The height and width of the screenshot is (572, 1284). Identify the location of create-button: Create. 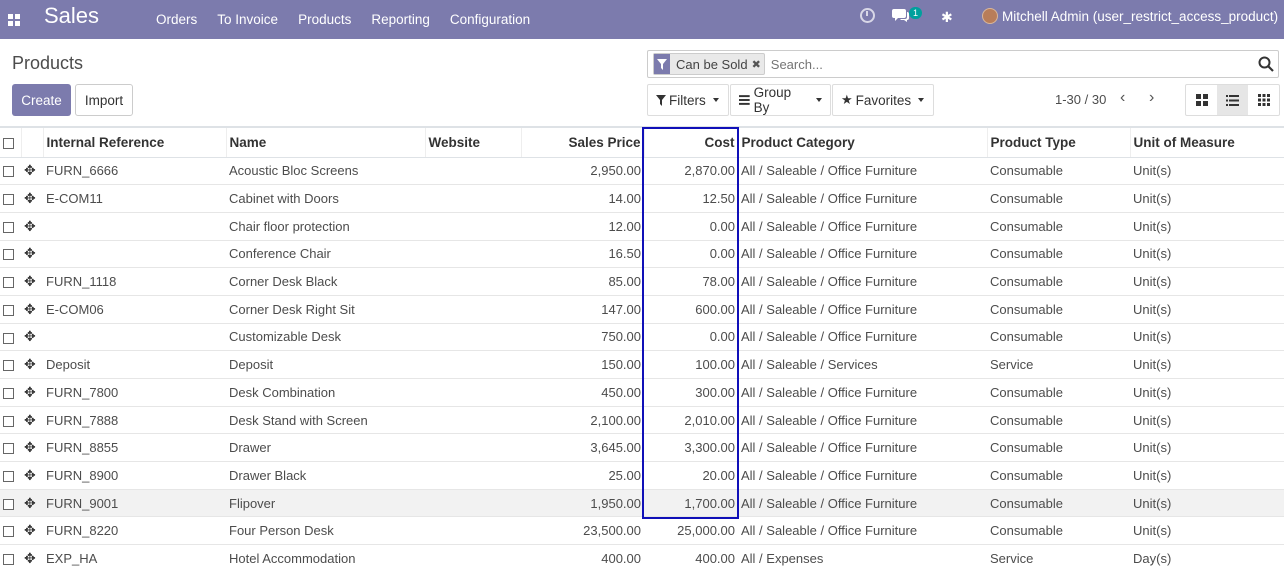
(41, 100).